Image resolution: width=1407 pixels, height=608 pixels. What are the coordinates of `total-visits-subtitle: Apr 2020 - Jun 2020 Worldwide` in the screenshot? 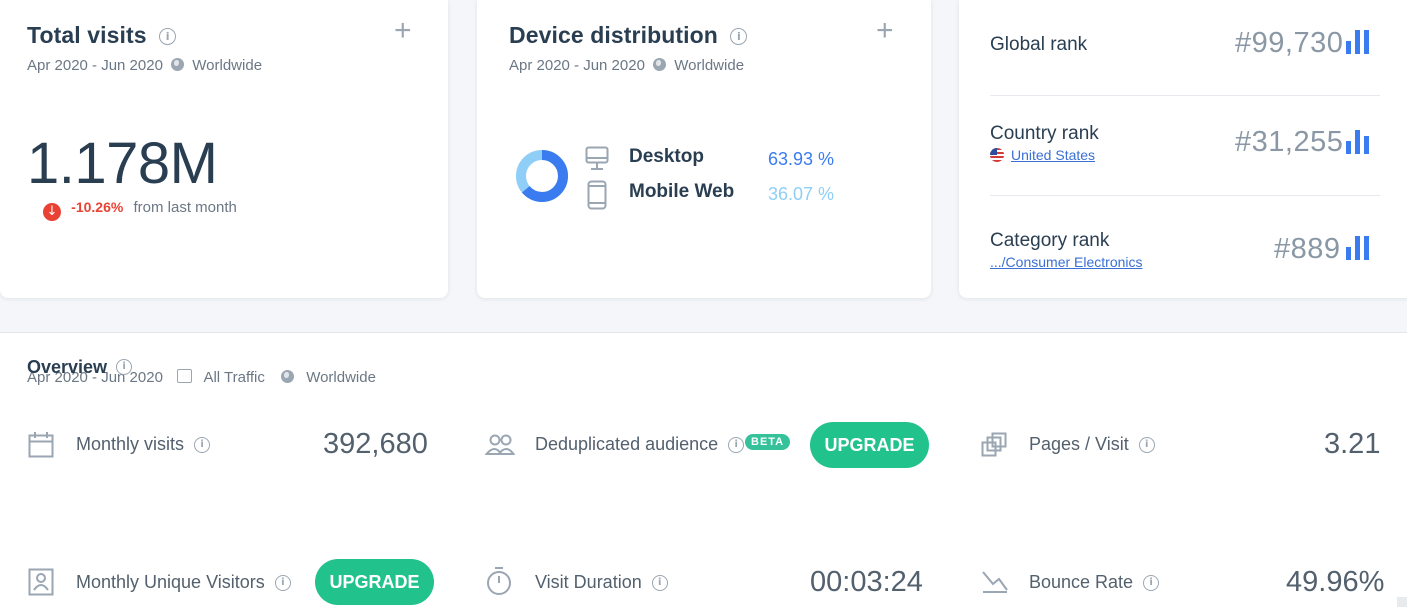 It's located at (145, 65).